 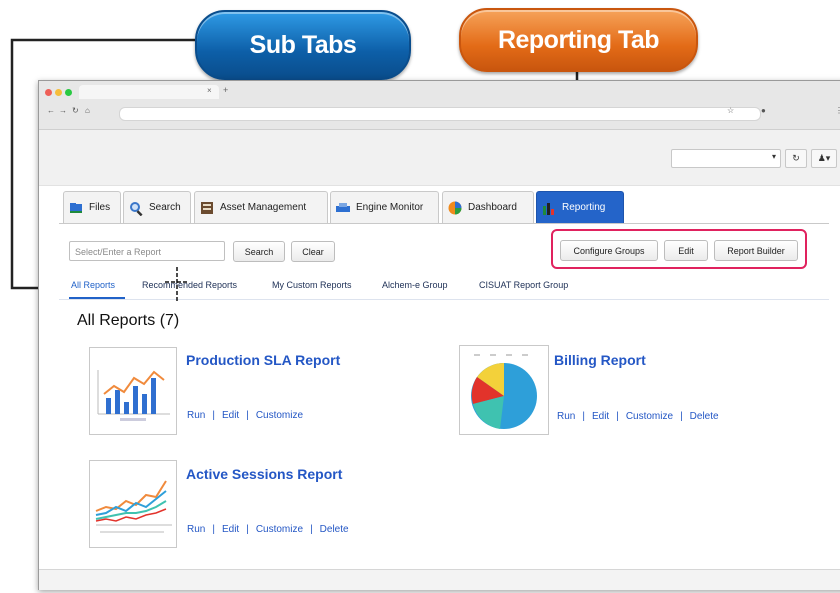 I want to click on edit-button: Edit, so click(x=686, y=250).